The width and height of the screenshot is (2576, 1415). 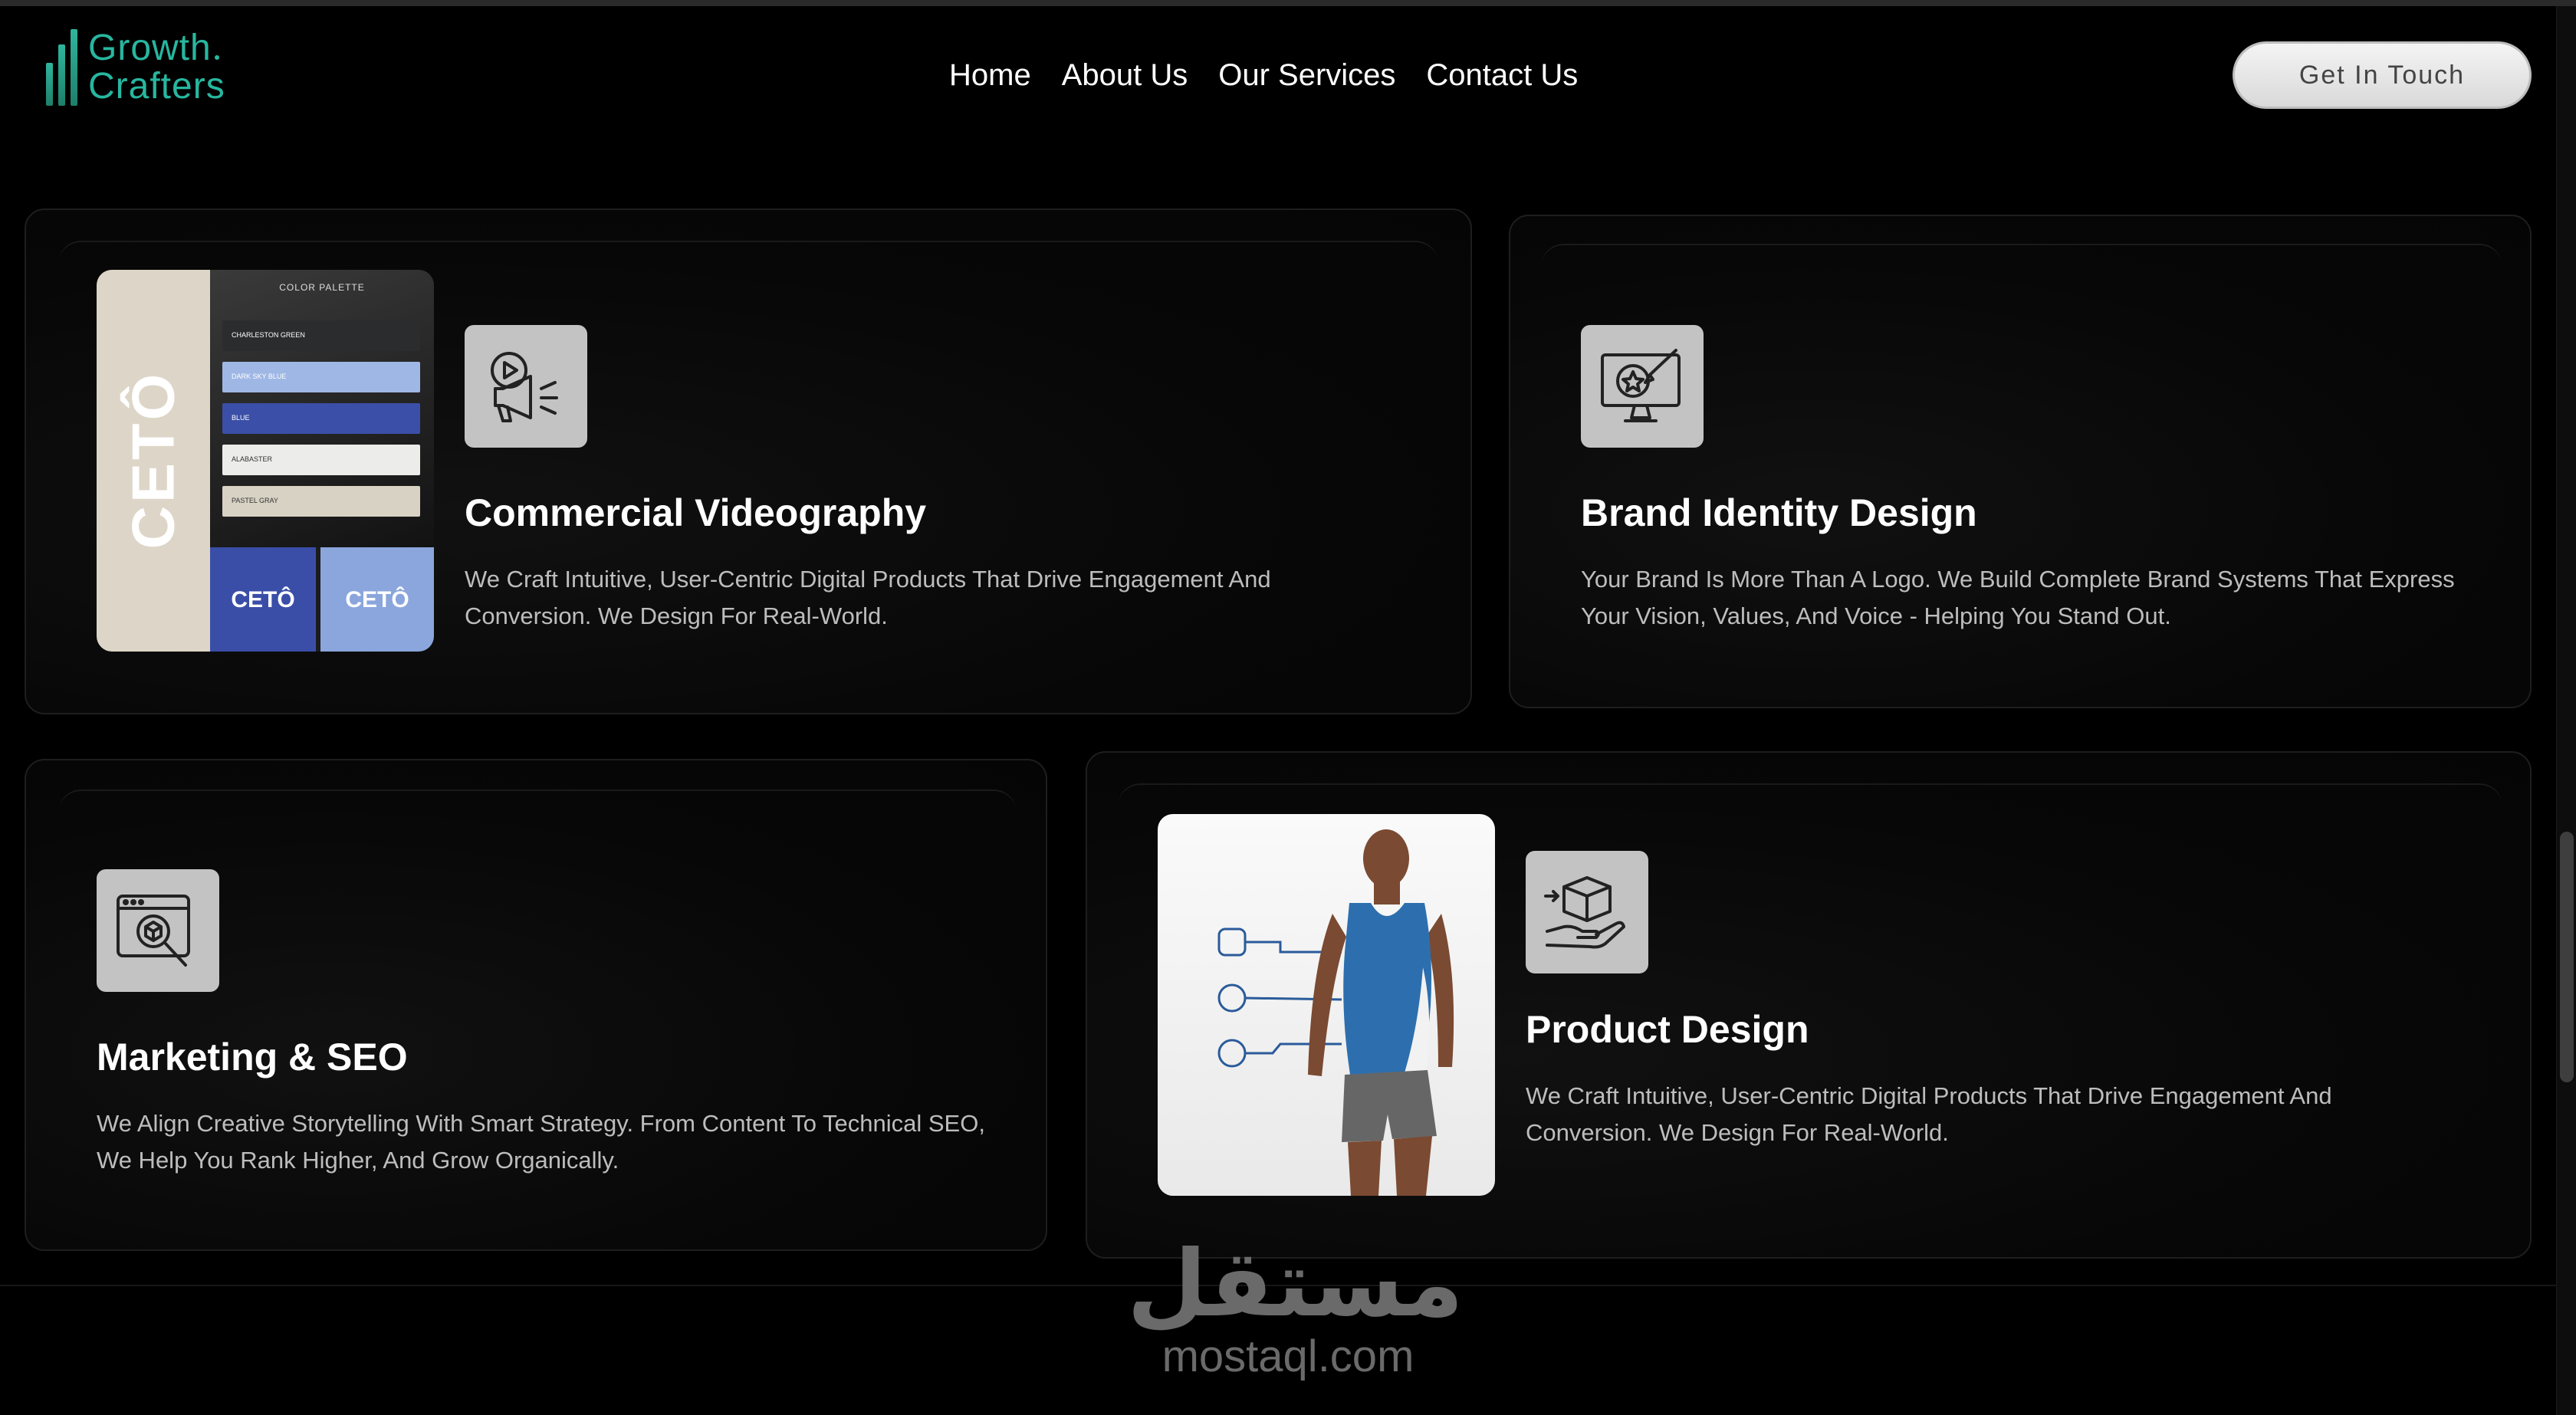 What do you see at coordinates (321, 501) in the screenshot?
I see `swatch-pastel-gray: PASTEL GRAY` at bounding box center [321, 501].